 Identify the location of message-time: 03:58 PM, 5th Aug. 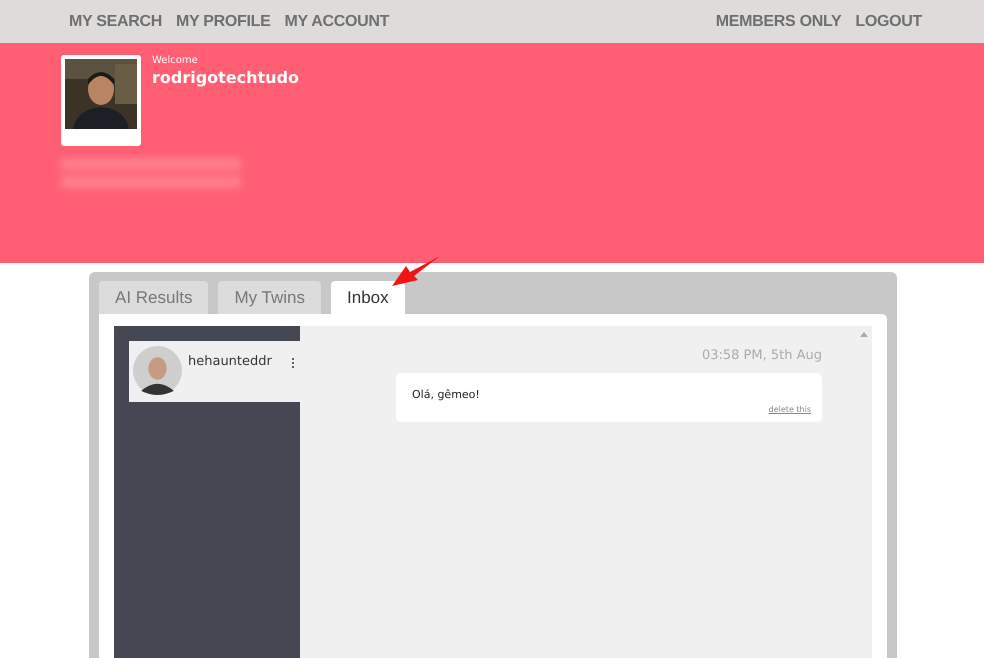
(762, 355).